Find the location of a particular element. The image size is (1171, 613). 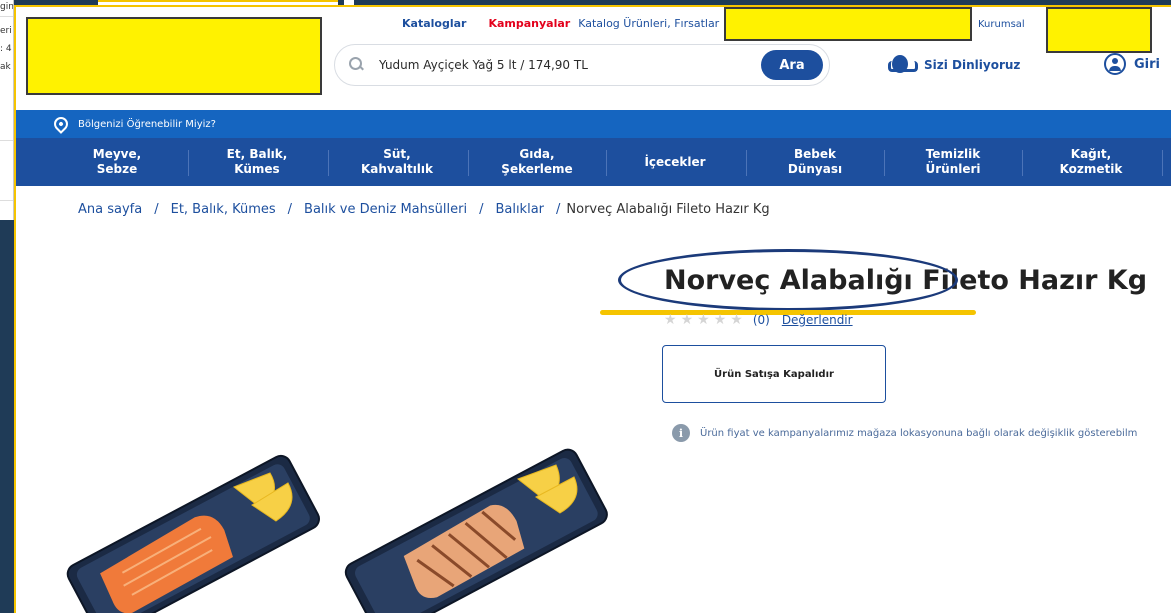

product-status-button: Ürün Satışa Kapalıdır is located at coordinates (774, 374).